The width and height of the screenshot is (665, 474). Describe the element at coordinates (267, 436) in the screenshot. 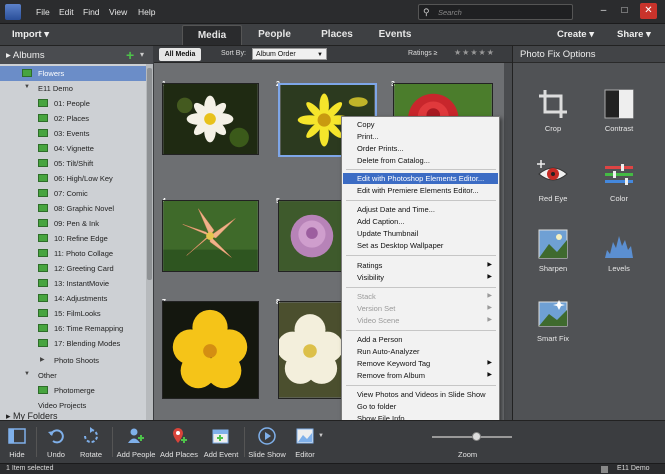

I see `play-icon` at that location.